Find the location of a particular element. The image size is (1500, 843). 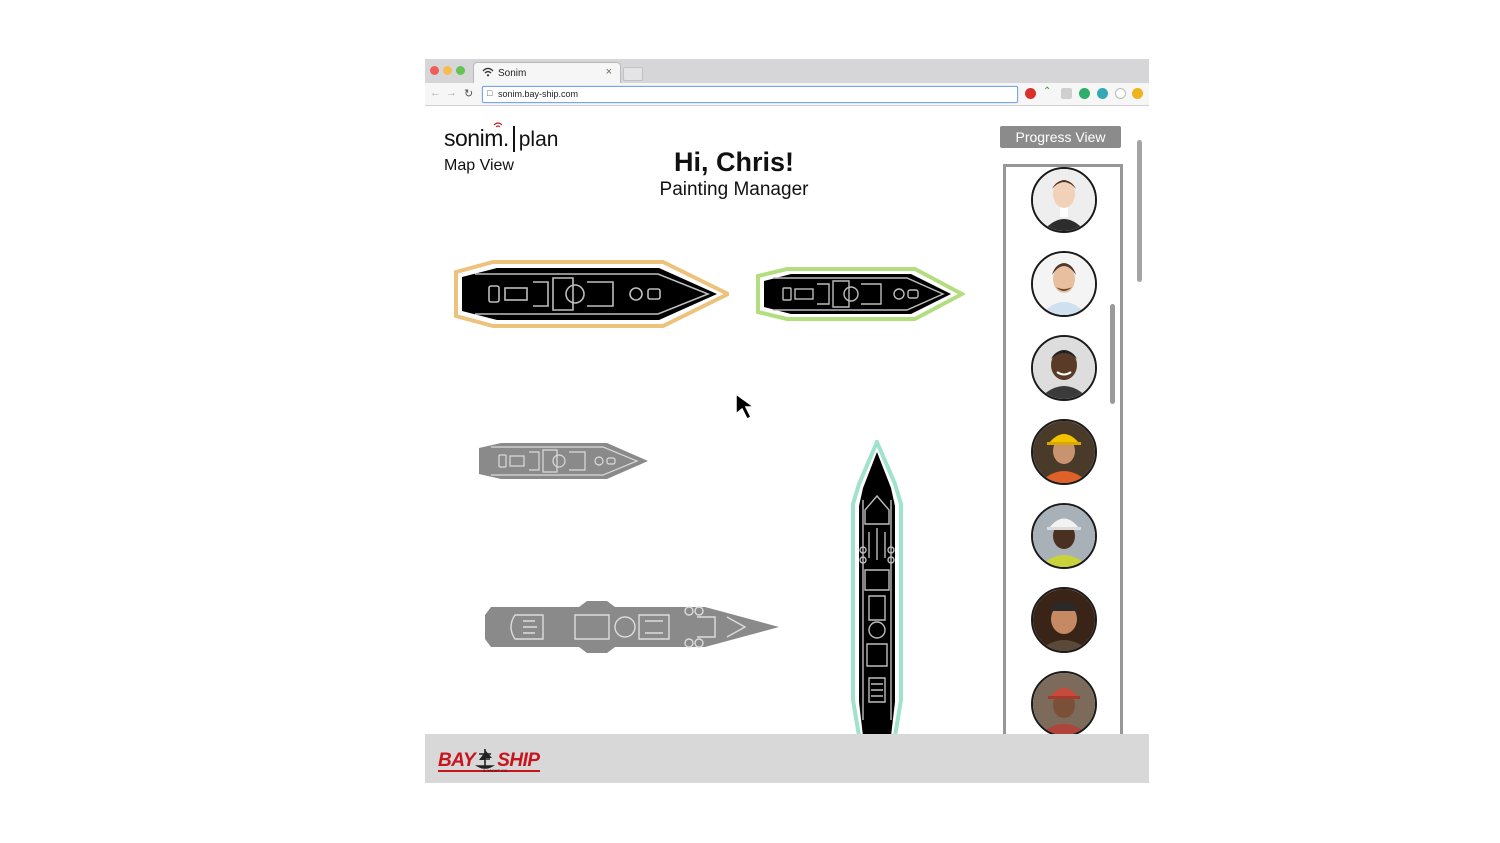

tab-bar: Sonim × is located at coordinates (787, 71).